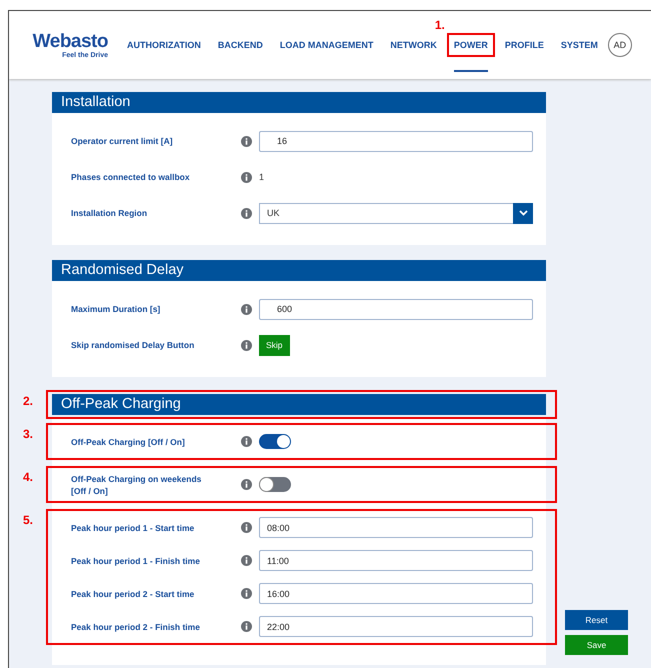 The width and height of the screenshot is (651, 668). What do you see at coordinates (133, 528) in the screenshot?
I see `field-label: Peak hour period 1 - Start time` at bounding box center [133, 528].